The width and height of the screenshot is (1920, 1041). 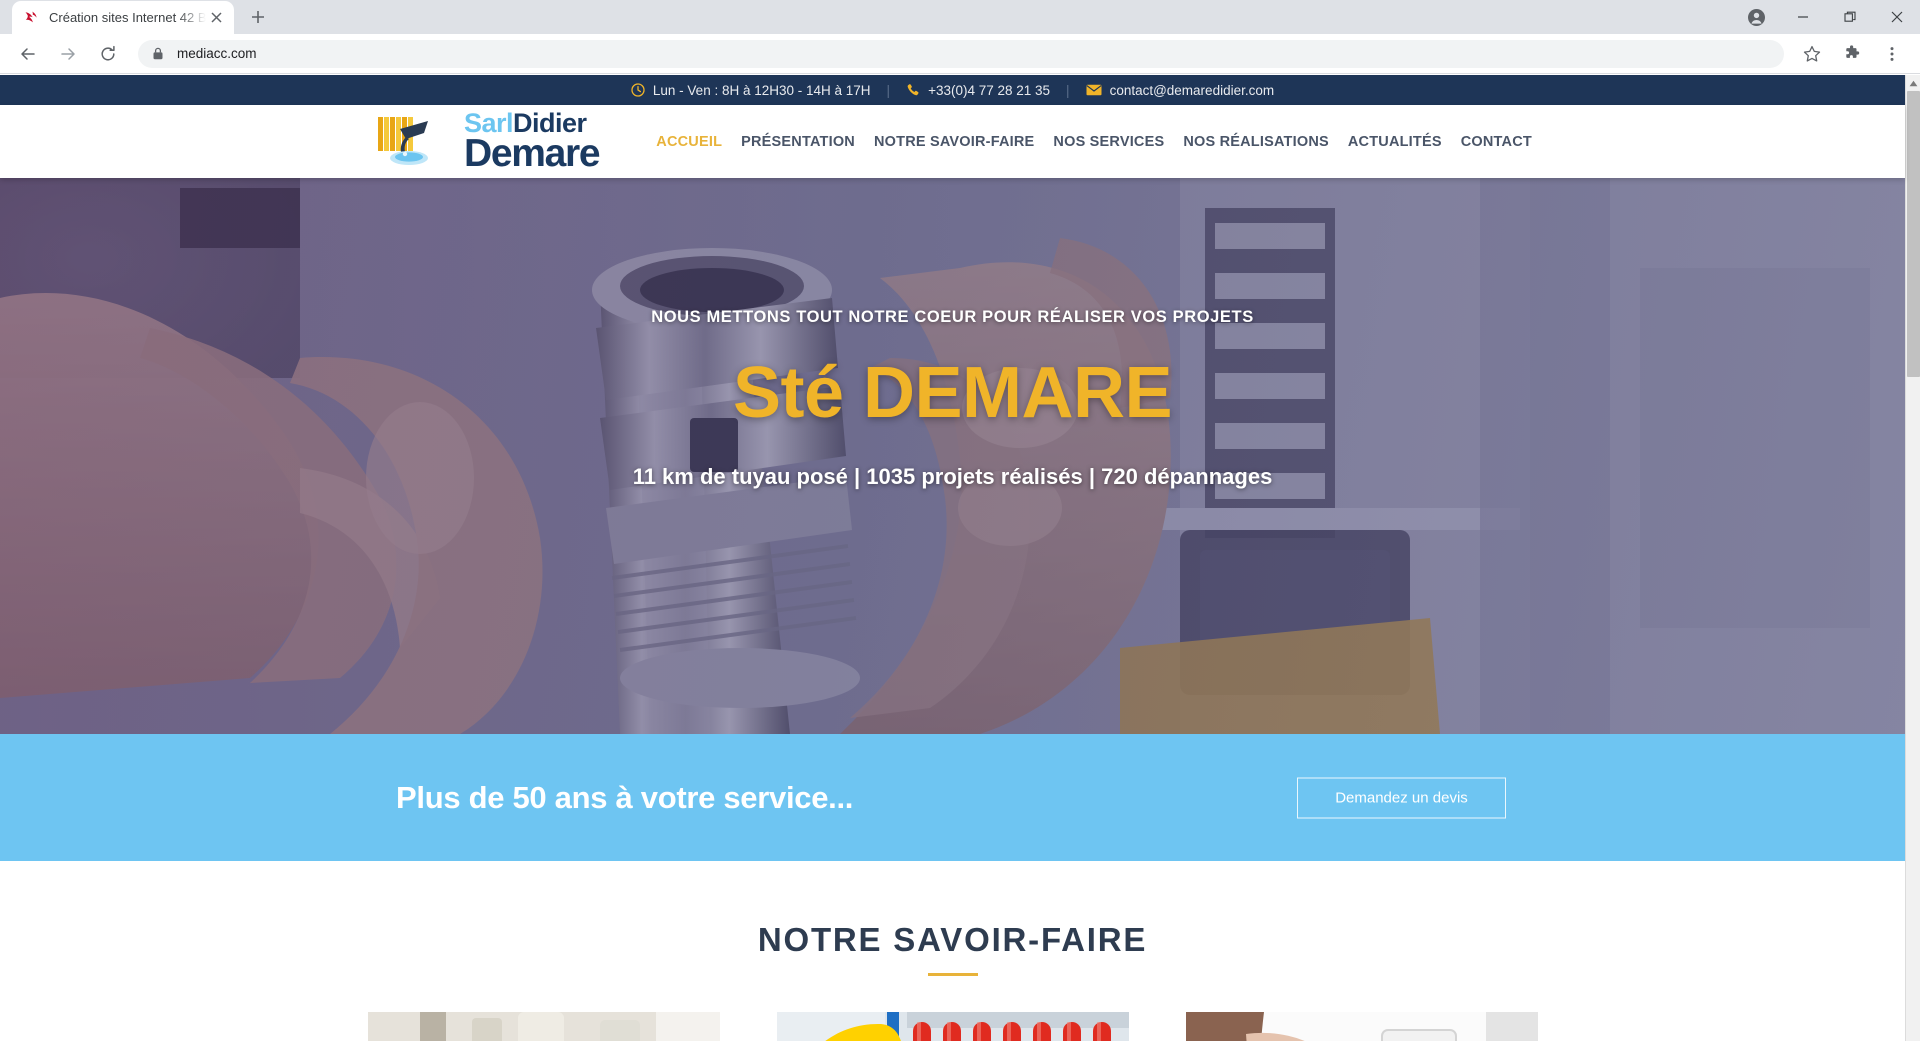 What do you see at coordinates (913, 90) in the screenshot?
I see `phone-icon` at bounding box center [913, 90].